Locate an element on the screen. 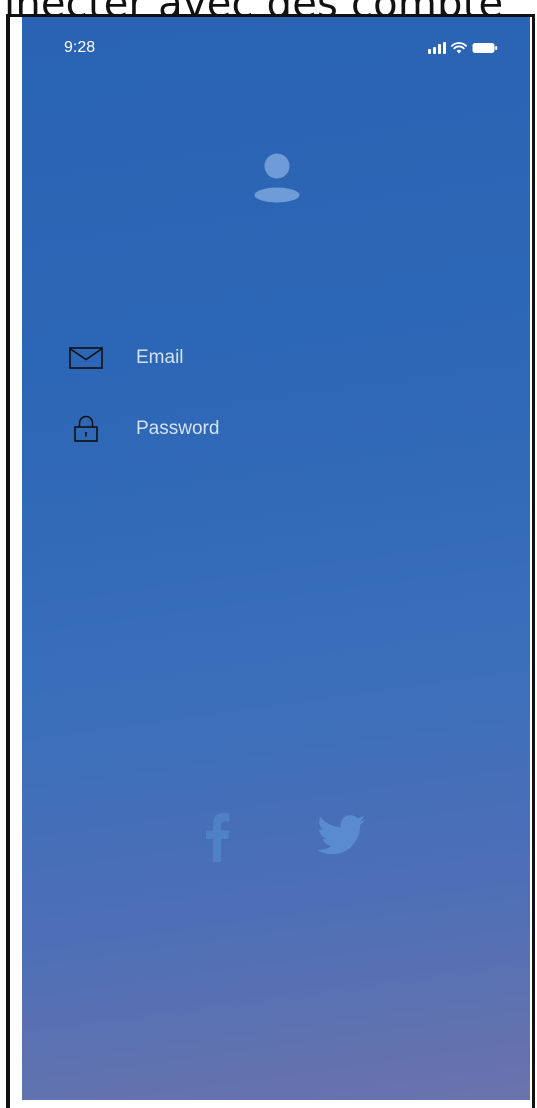 This screenshot has width=537, height=1108. password-field-row is located at coordinates (262, 429).